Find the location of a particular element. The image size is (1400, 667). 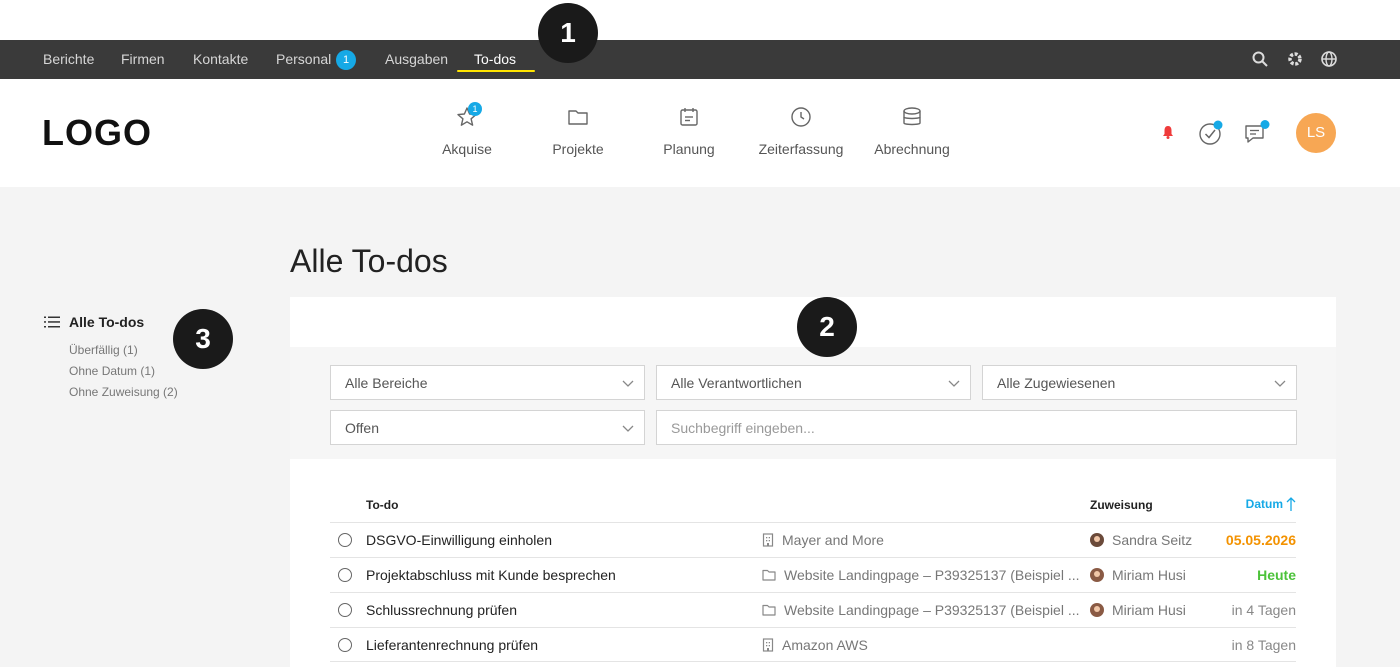

zugewiesene-select-value: Alle Zugewiesenen is located at coordinates (1056, 383).